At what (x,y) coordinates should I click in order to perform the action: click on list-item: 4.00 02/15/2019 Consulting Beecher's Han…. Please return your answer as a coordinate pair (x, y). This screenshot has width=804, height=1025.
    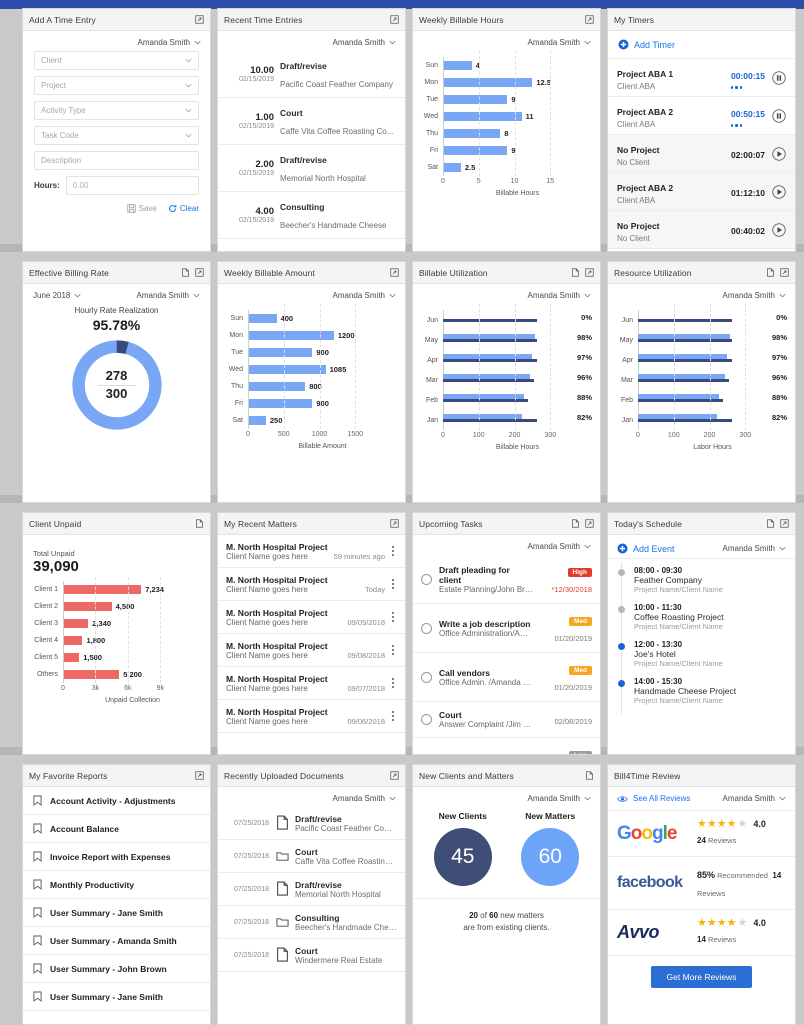
    Looking at the image, I should click on (311, 215).